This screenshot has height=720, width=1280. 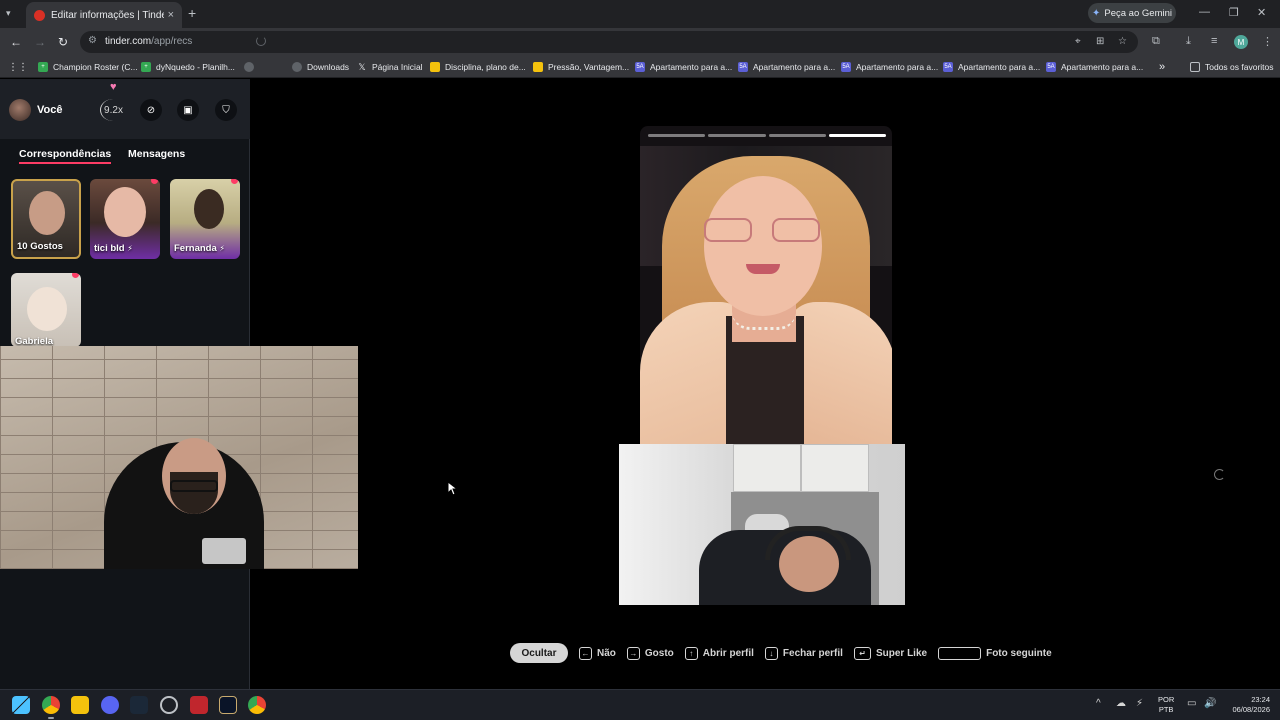 I want to click on display-icon: ▭, so click(x=1191, y=703).